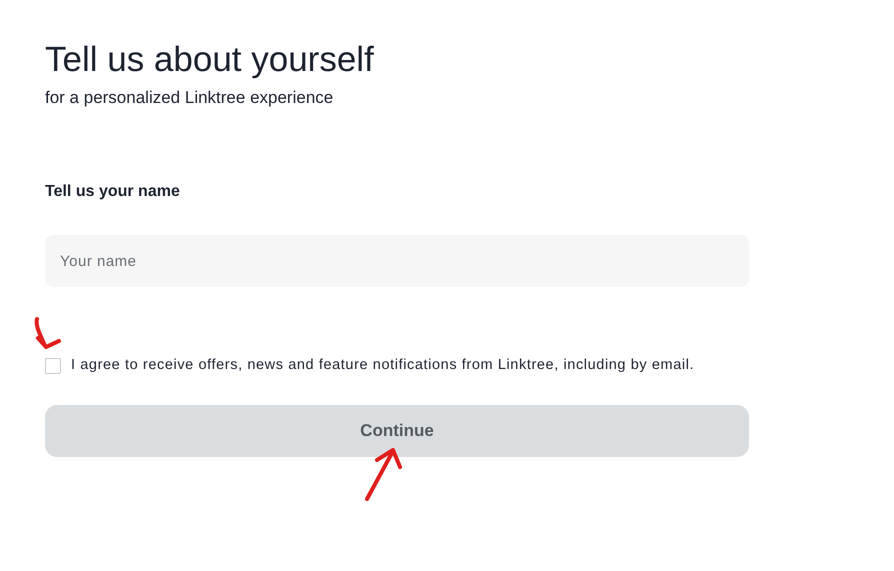  Describe the element at coordinates (189, 98) in the screenshot. I see `page-subheading: for a personalized Linktree experience` at that location.